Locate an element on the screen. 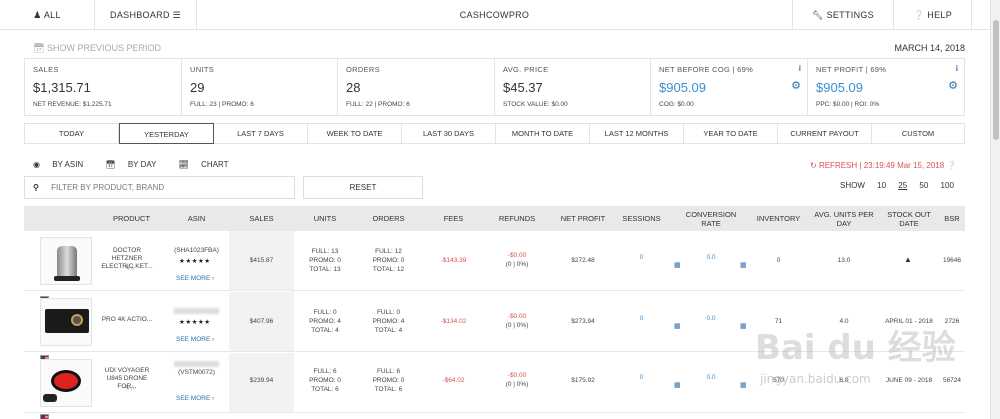  watermark-url: jingyan.baidu.com is located at coordinates (815, 379).